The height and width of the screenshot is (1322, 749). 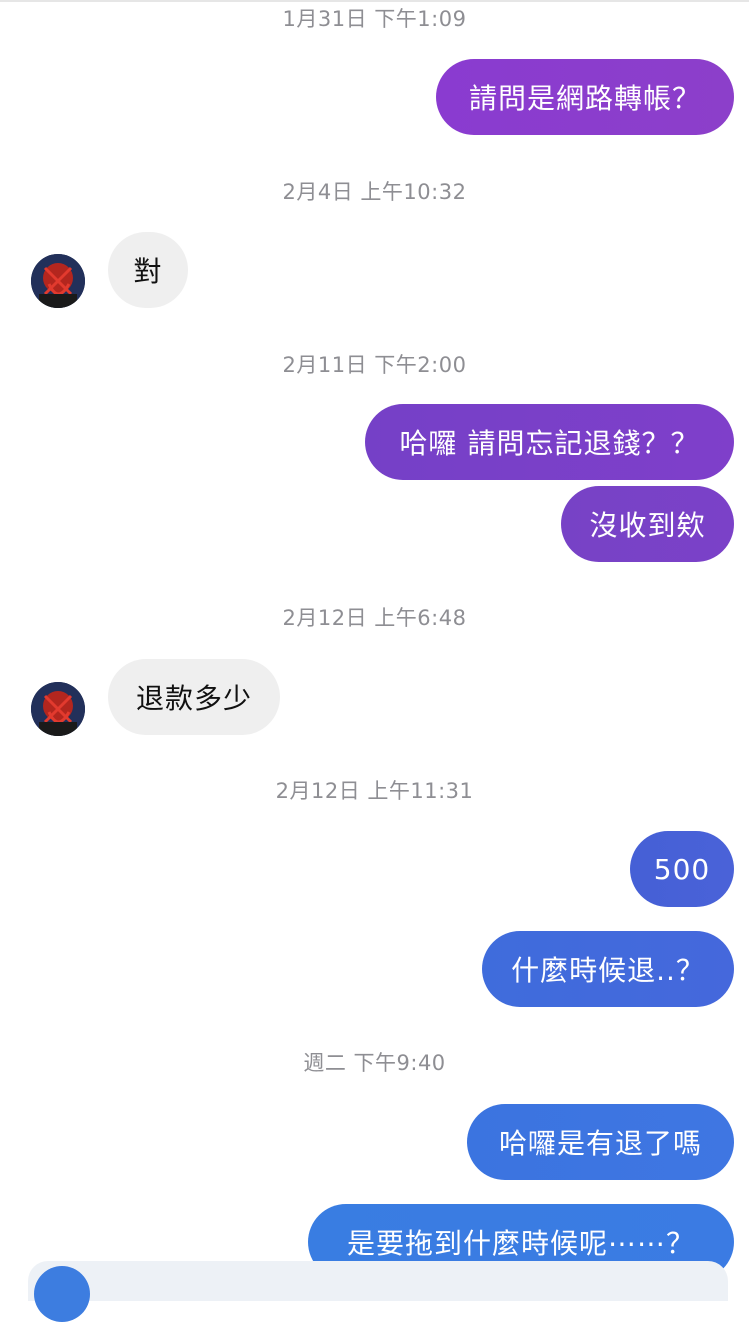 I want to click on outgoing-message-bubble: 請問是網路轉帳？, so click(x=585, y=97).